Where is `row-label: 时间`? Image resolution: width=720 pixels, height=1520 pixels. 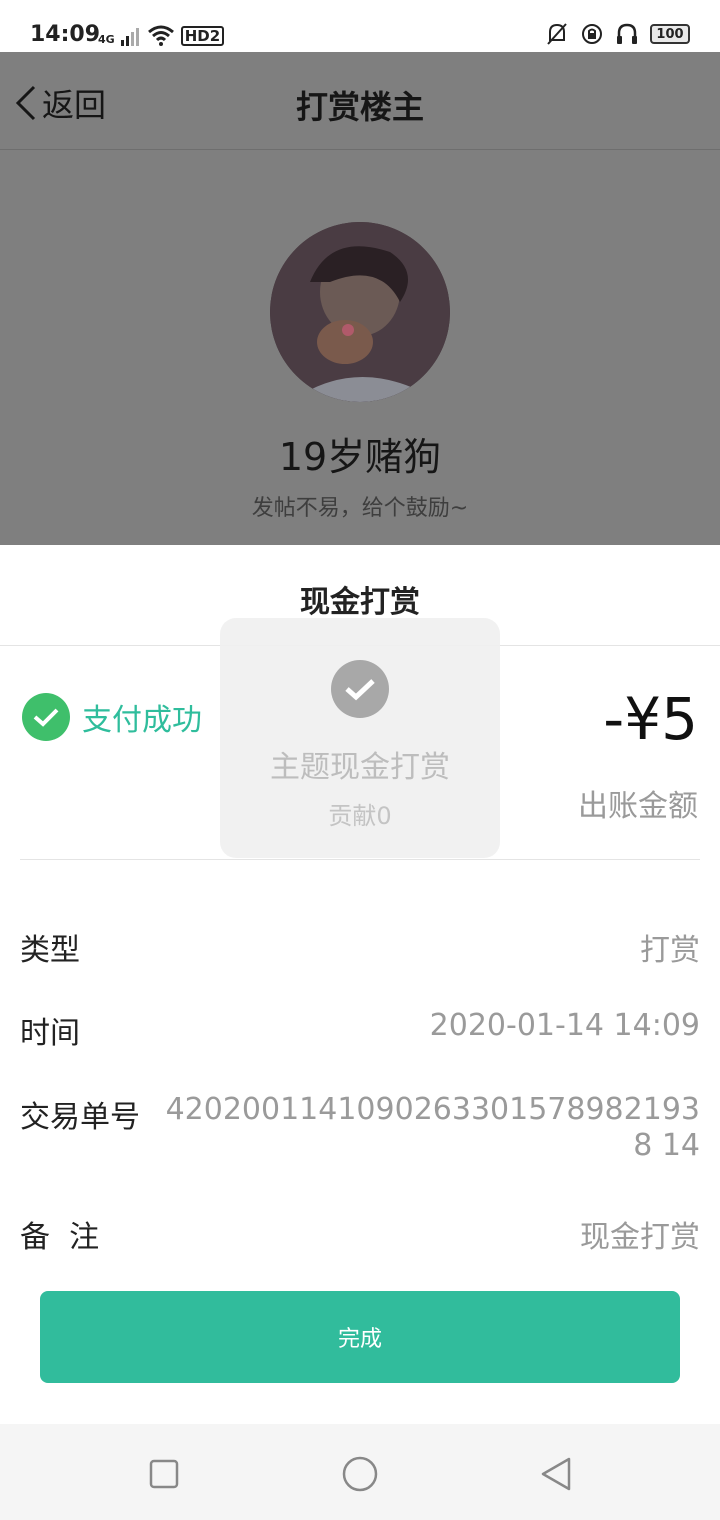 row-label: 时间 is located at coordinates (50, 1033).